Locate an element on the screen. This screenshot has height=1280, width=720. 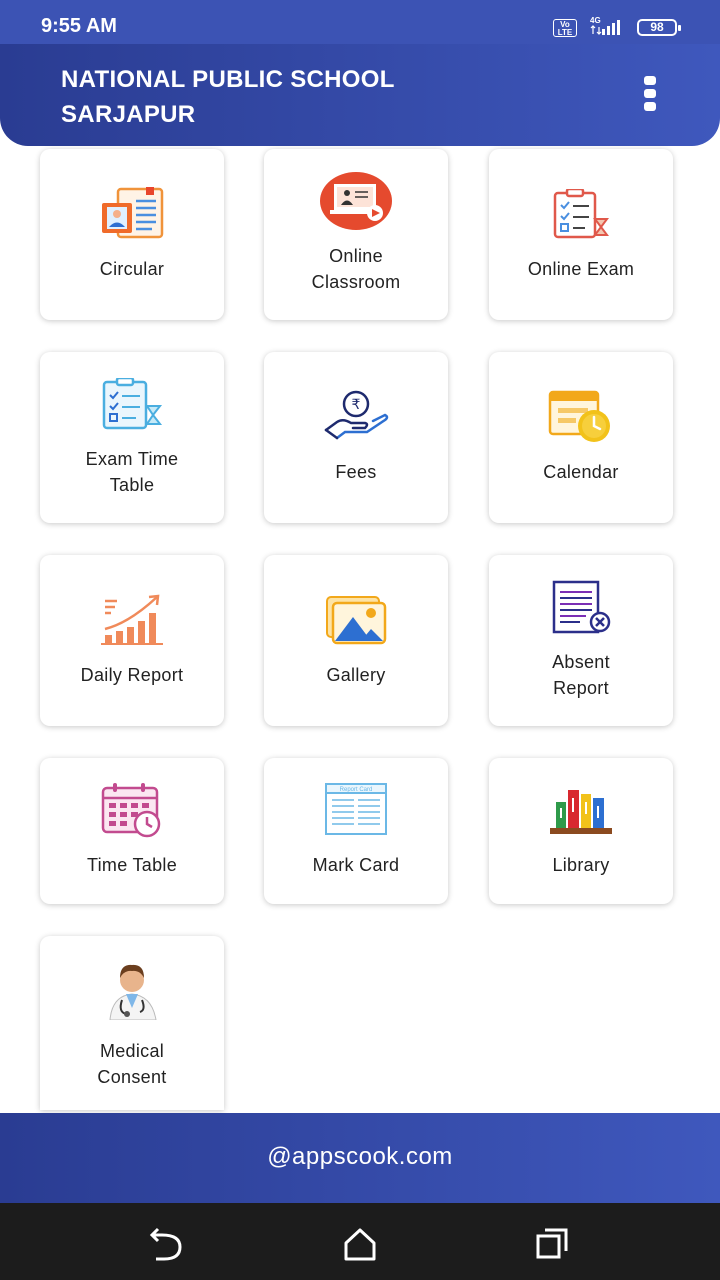
svg-text: 4G is located at coordinates (595, 20).